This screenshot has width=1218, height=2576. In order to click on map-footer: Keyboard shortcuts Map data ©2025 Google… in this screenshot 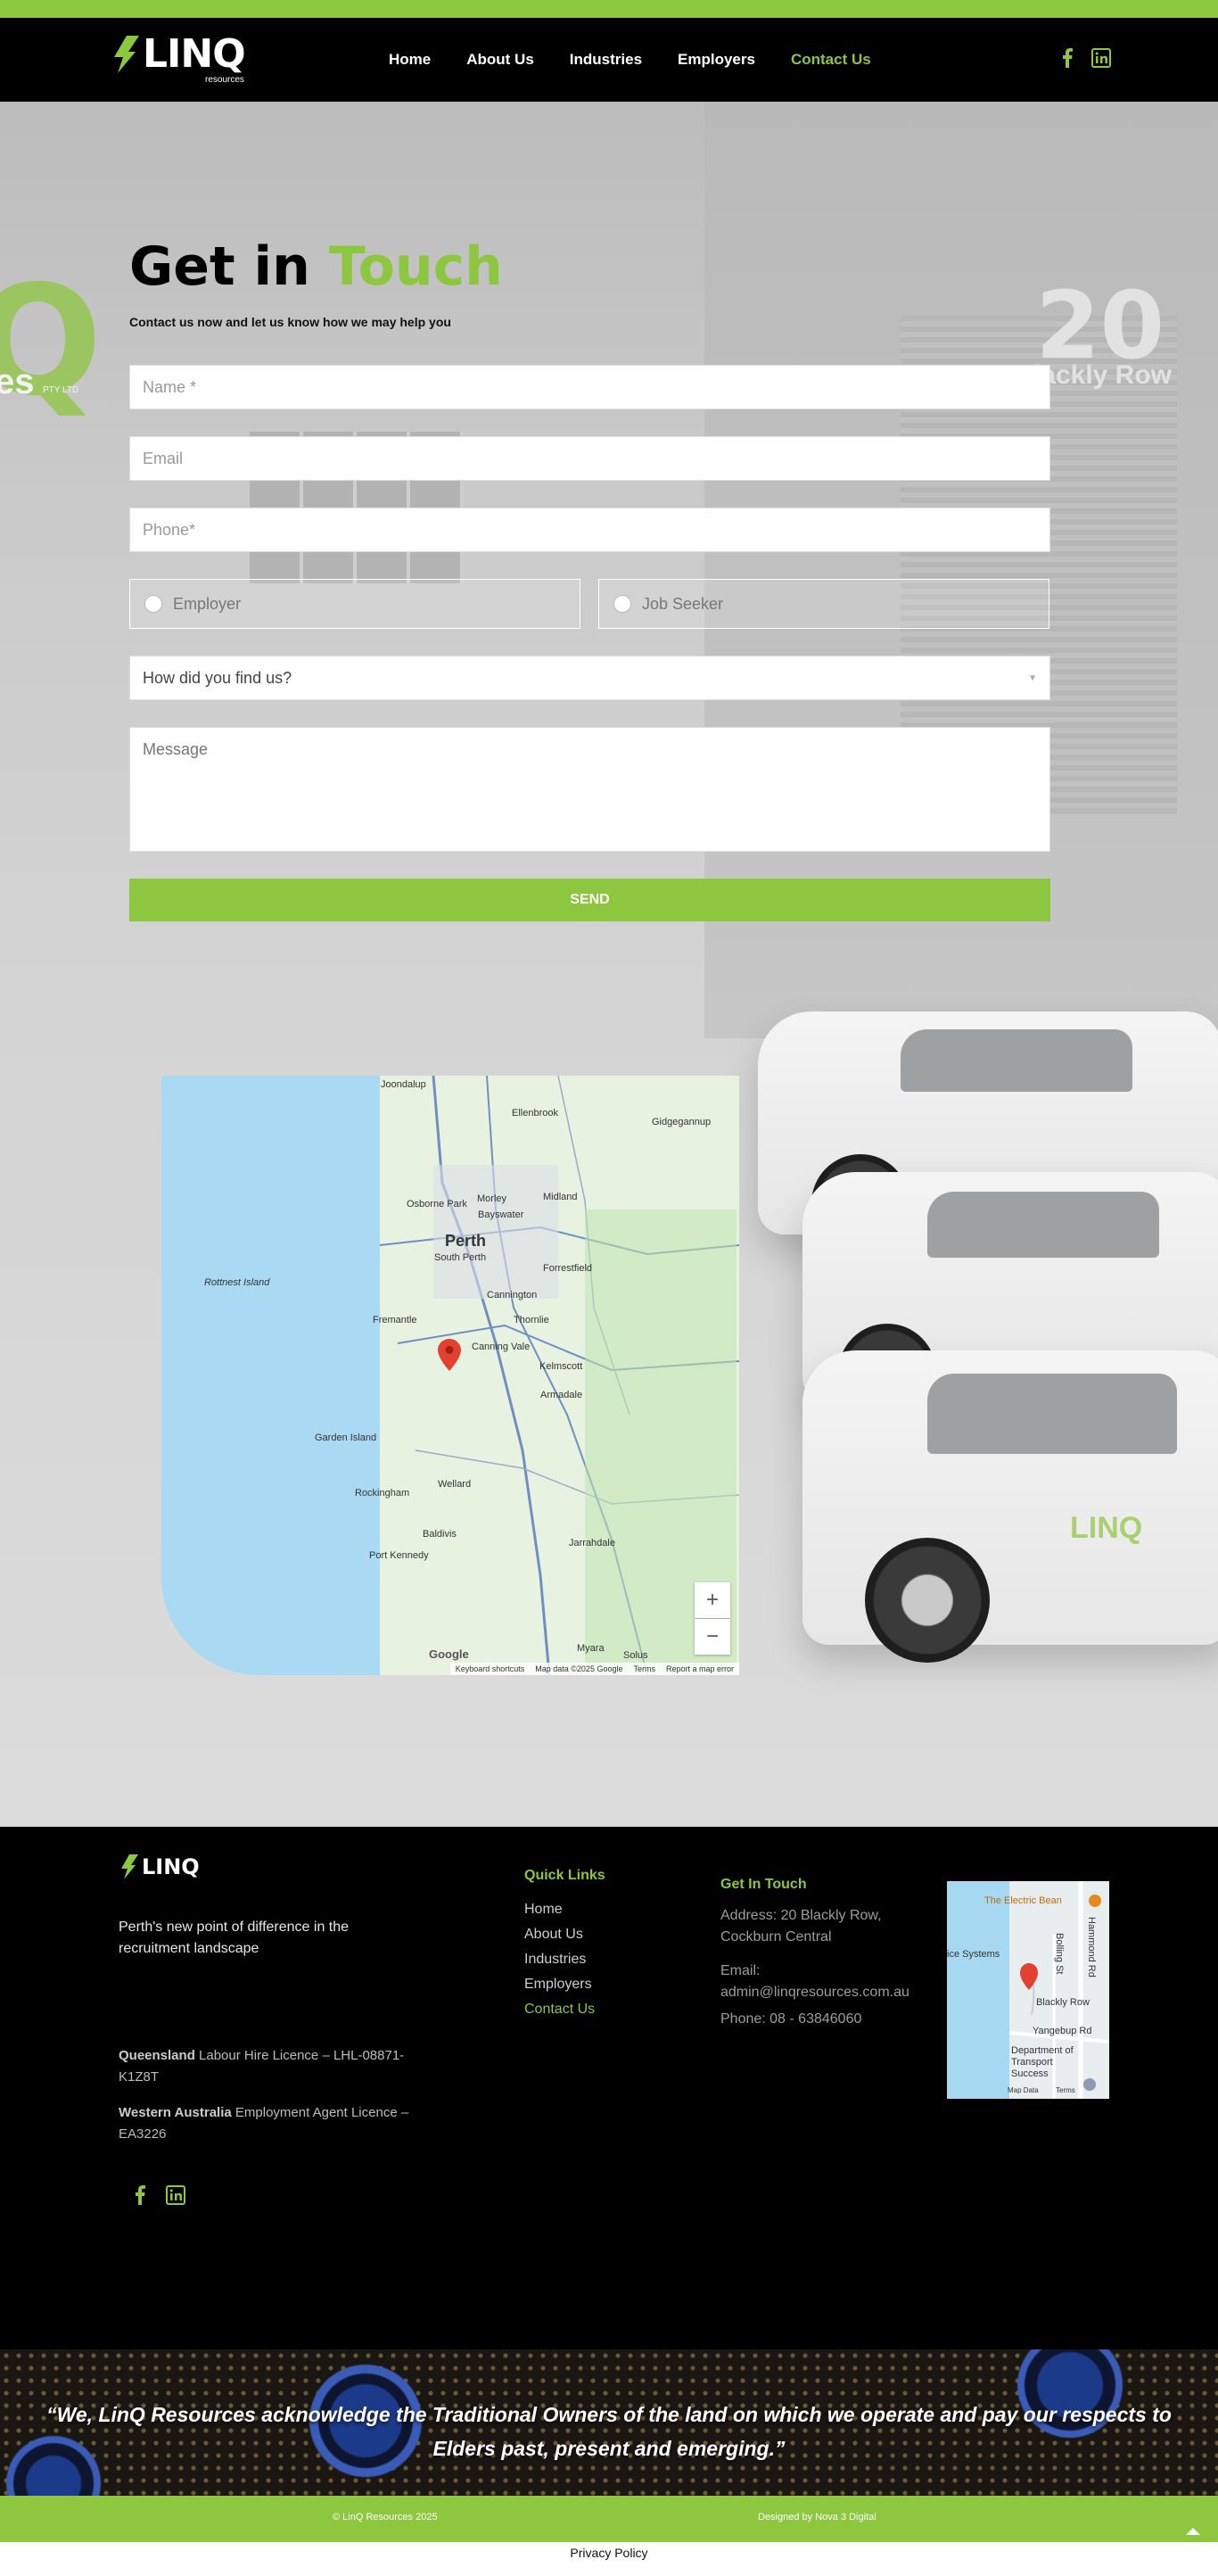, I will do `click(594, 1669)`.